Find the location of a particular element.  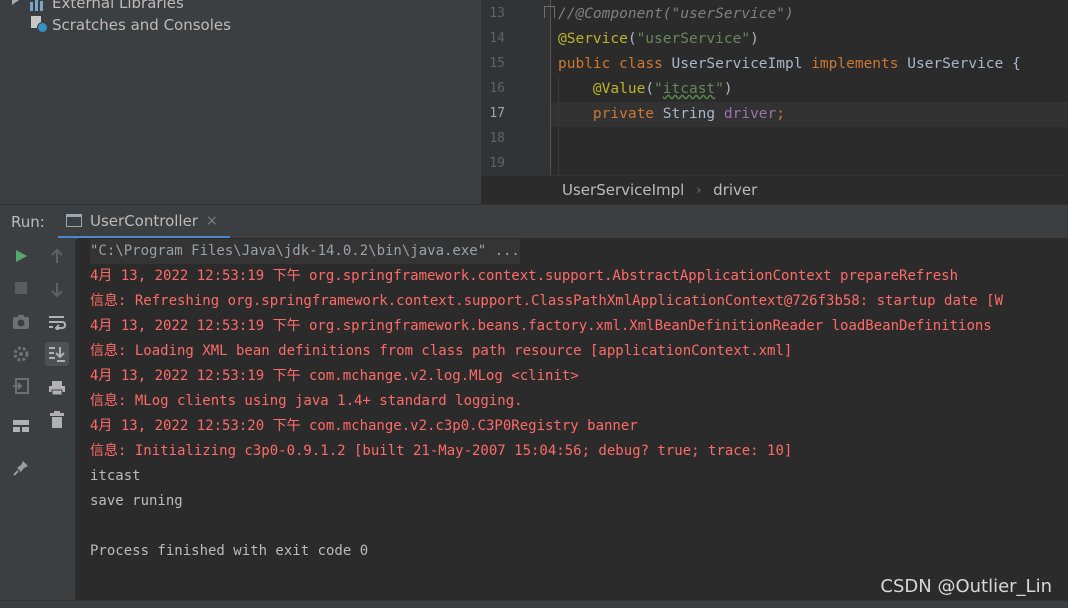

line-number: 13 is located at coordinates (497, 13).